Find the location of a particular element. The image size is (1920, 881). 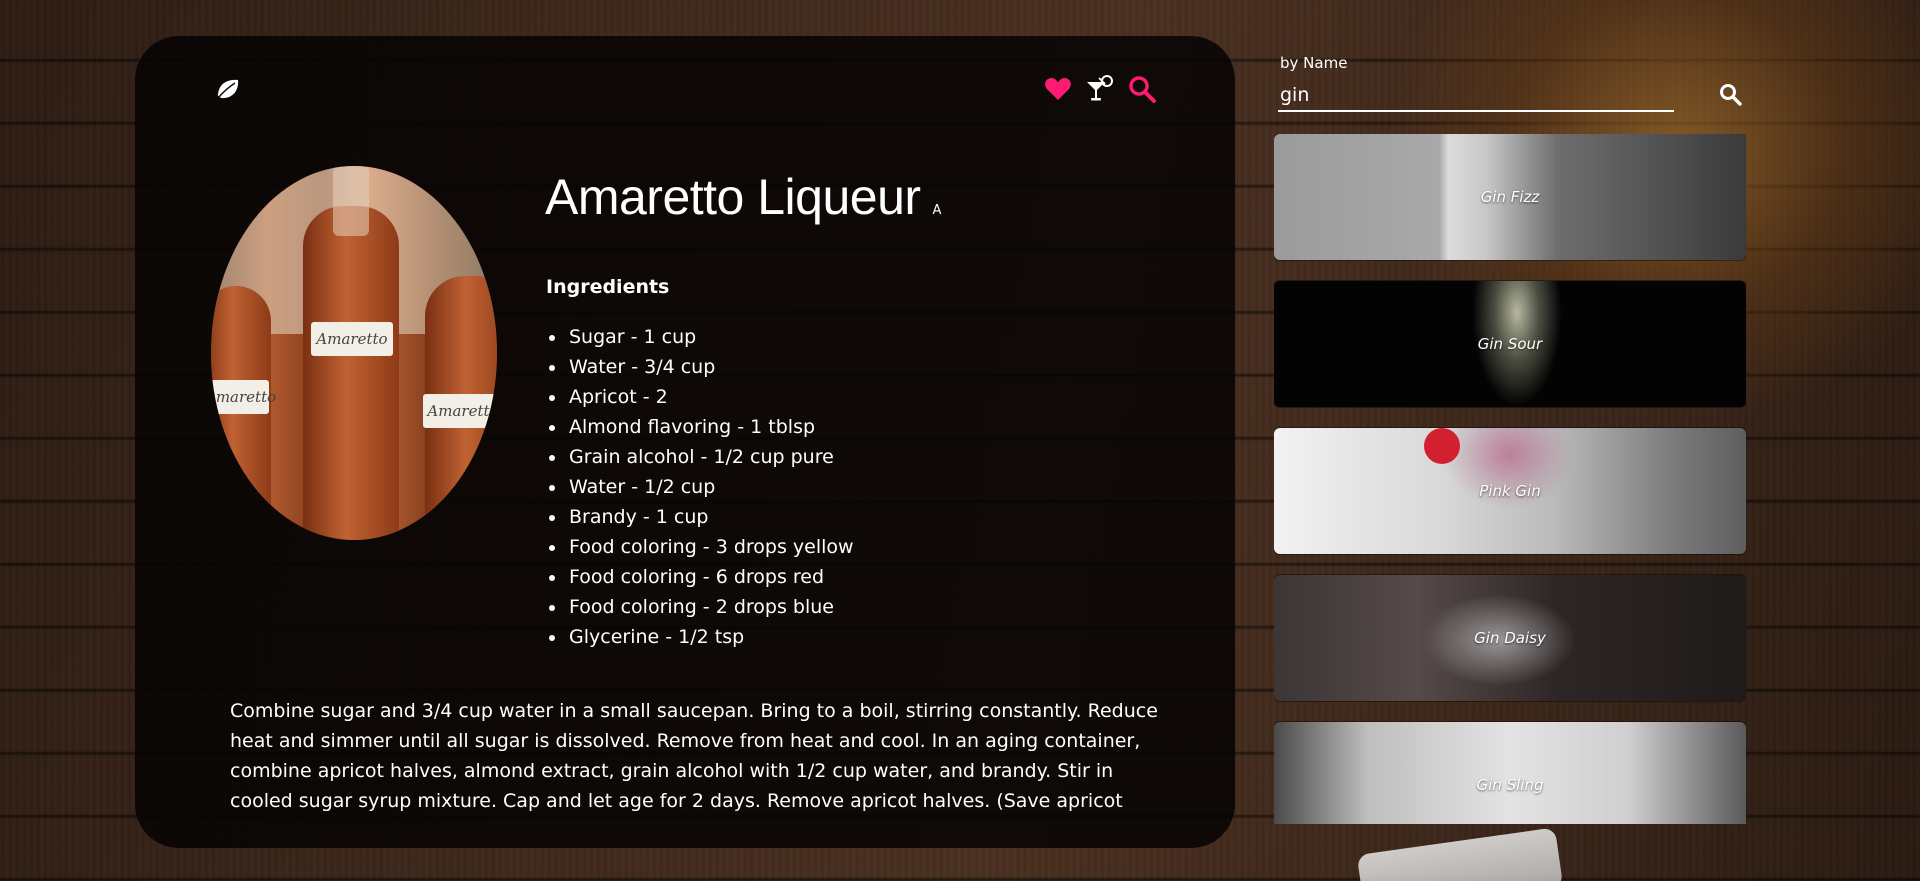

ingredient-item: Water - 3/4 cup is located at coordinates (710, 367).